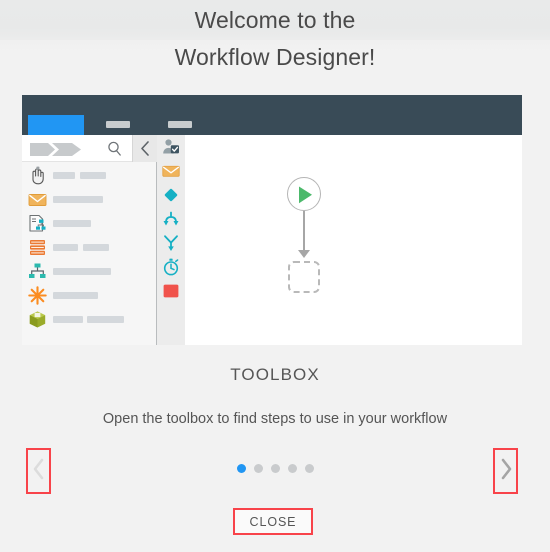  I want to click on stop-square-icon, so click(171, 291).